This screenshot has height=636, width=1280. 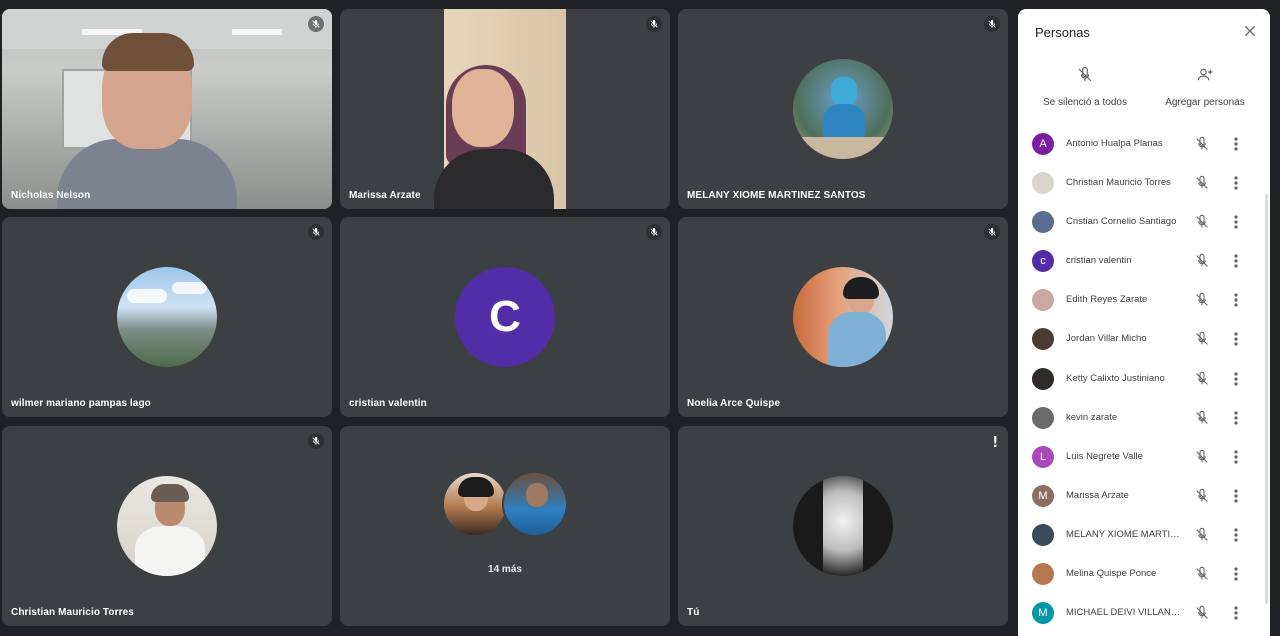 I want to click on participant-name: Christian Mauricio Torres, so click(x=72, y=612).